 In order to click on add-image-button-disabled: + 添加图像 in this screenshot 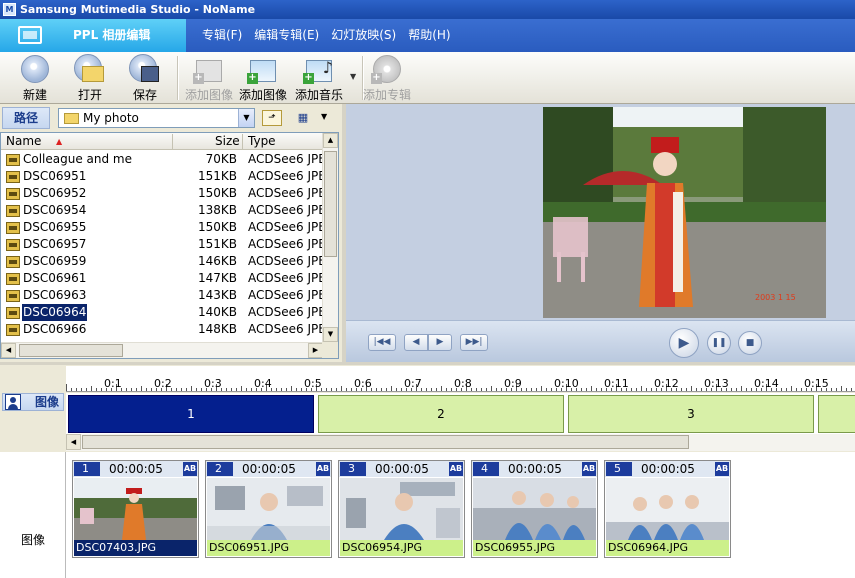, I will do `click(209, 78)`.